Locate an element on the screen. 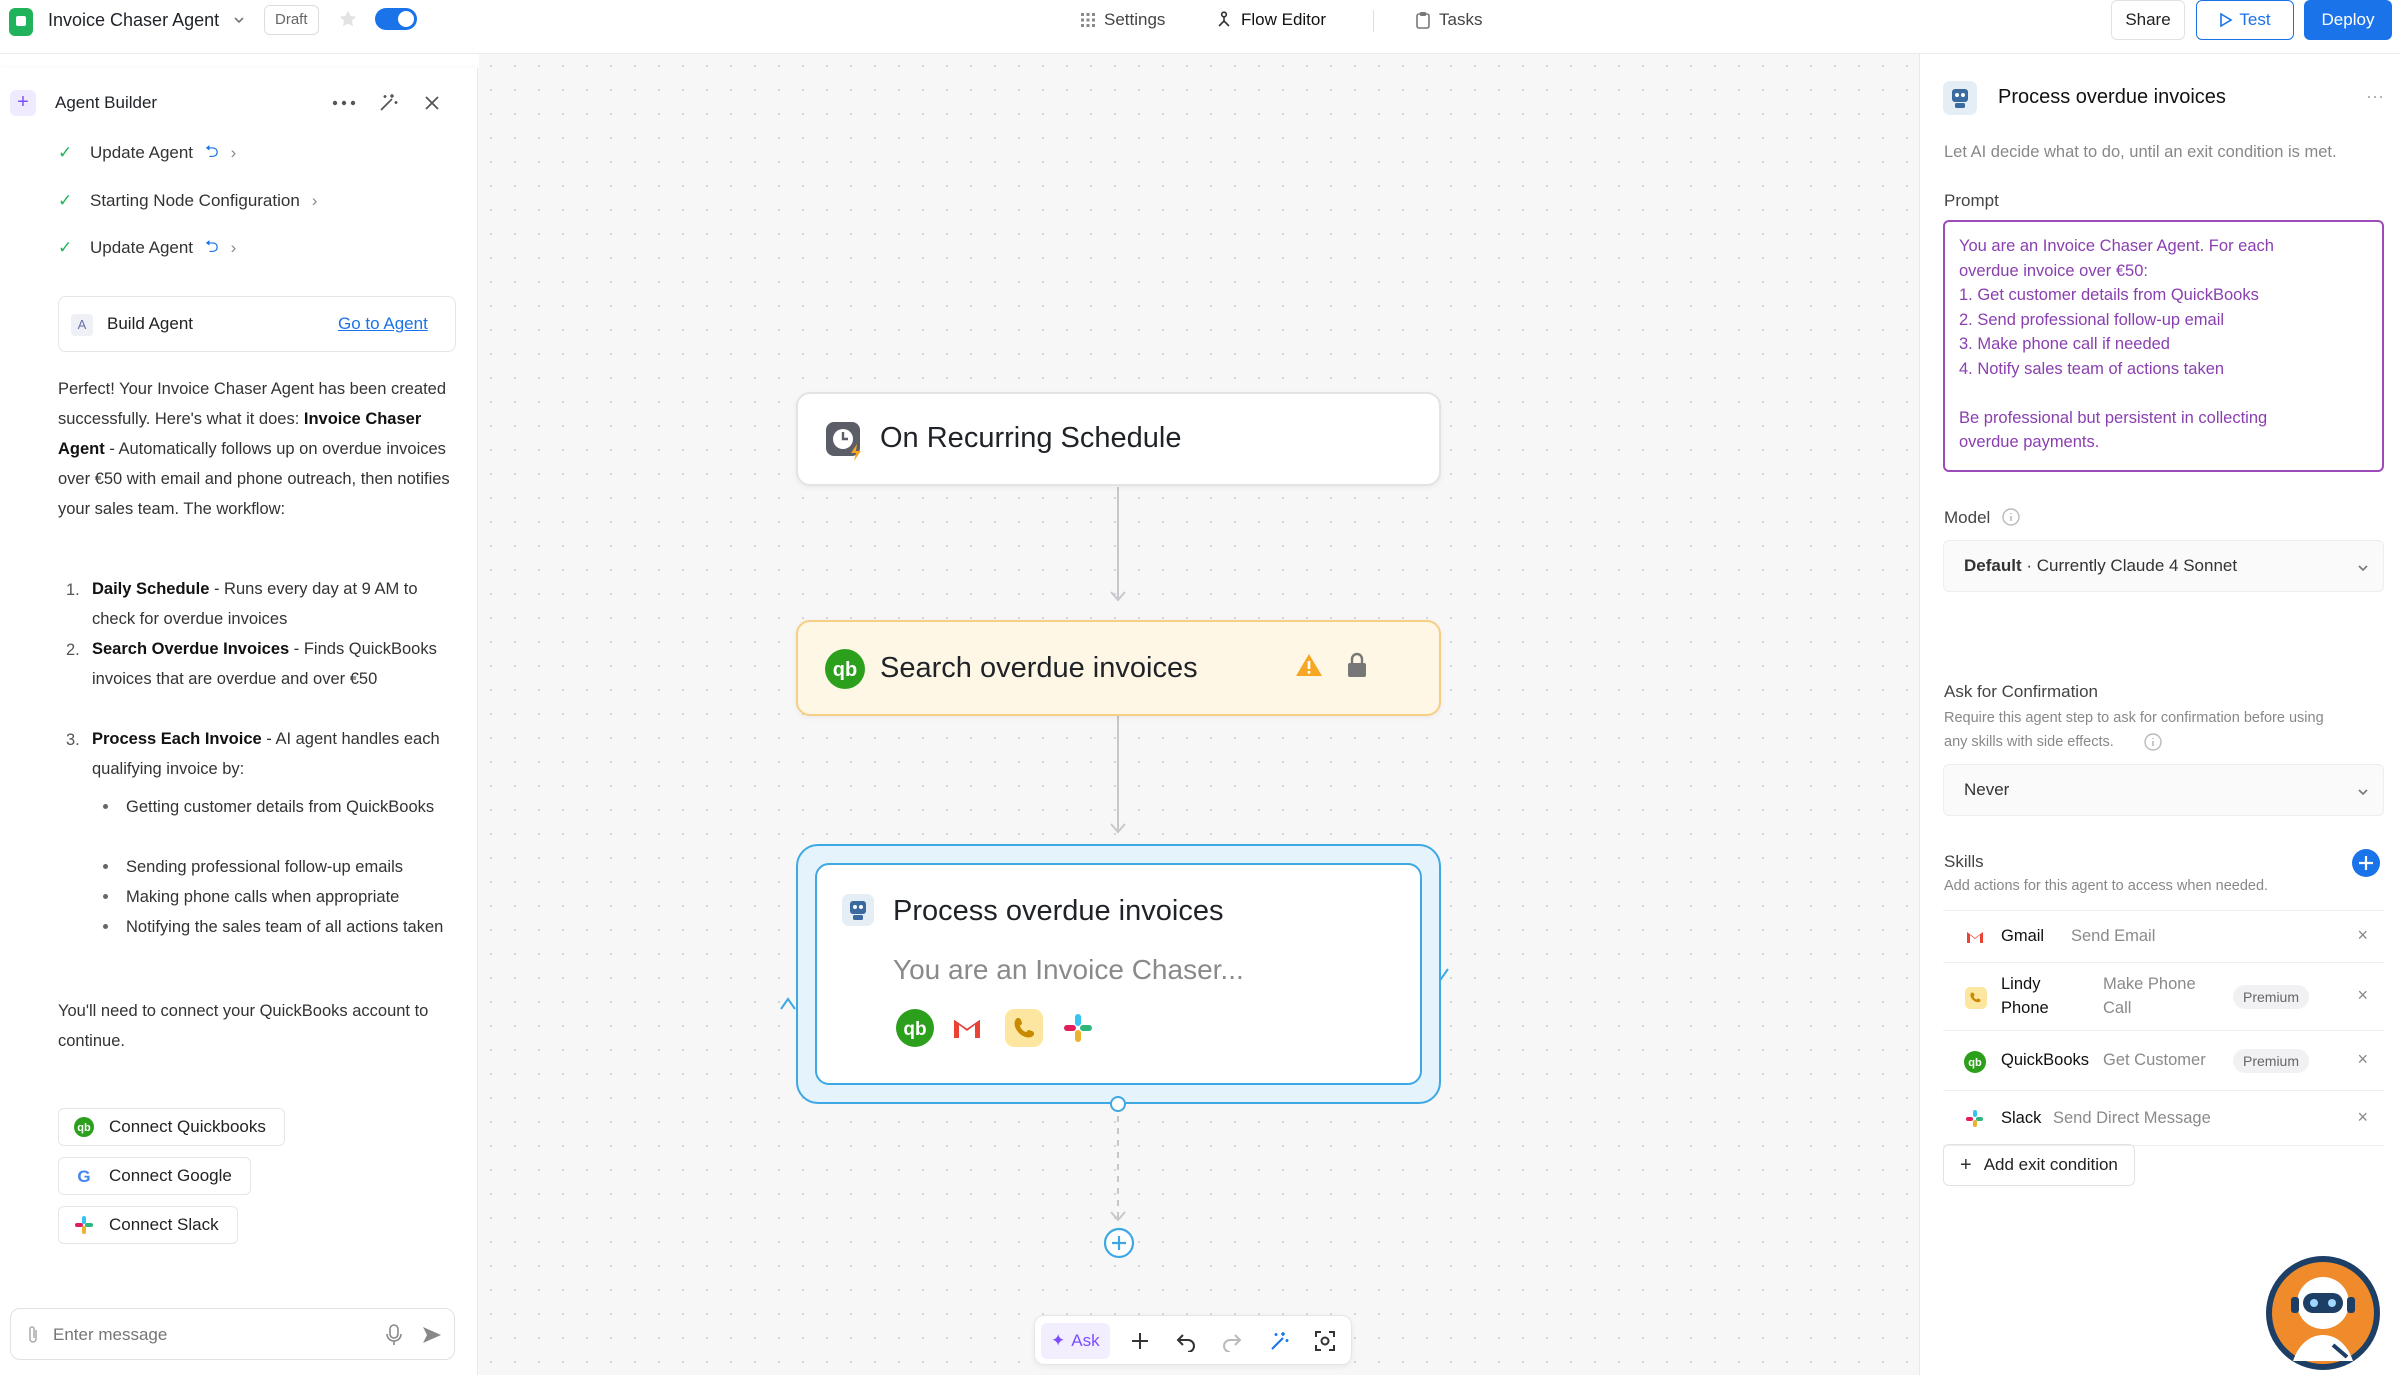  add-skill-plus-icon is located at coordinates (2366, 863).